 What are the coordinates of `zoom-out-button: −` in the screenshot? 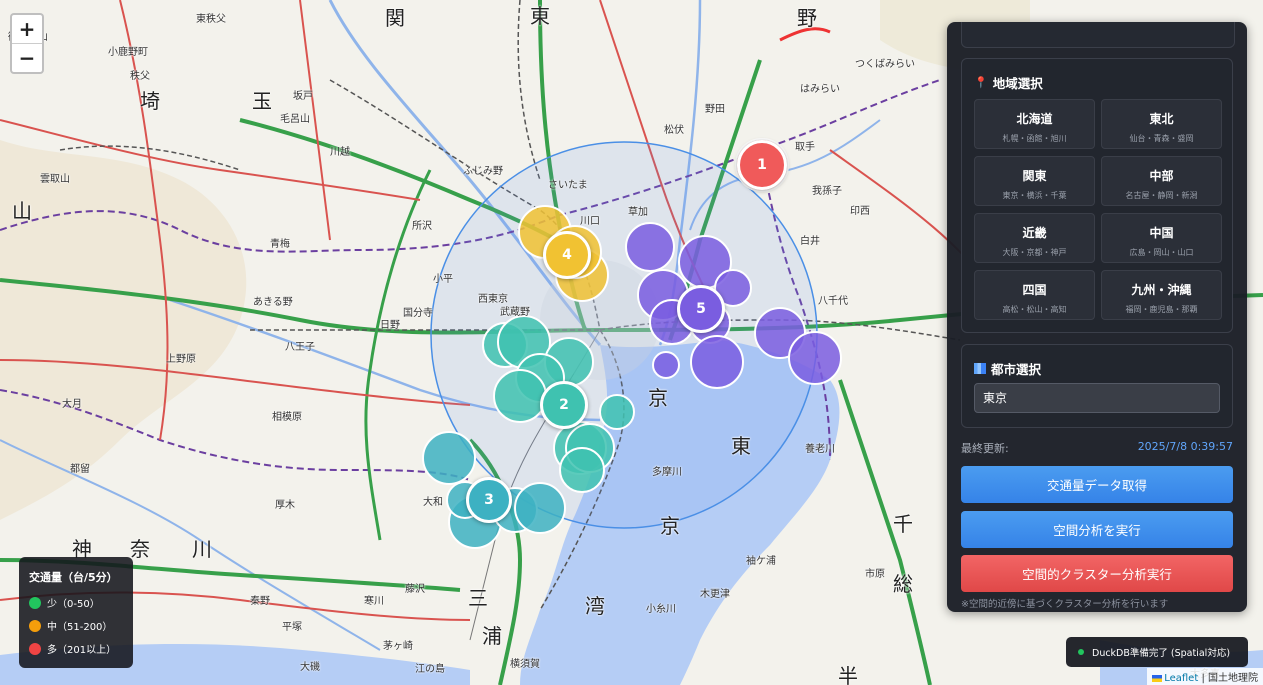 It's located at (27, 57).